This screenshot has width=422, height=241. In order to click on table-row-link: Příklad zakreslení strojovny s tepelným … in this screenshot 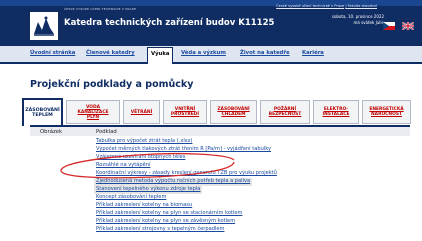, I will do `click(160, 230)`.